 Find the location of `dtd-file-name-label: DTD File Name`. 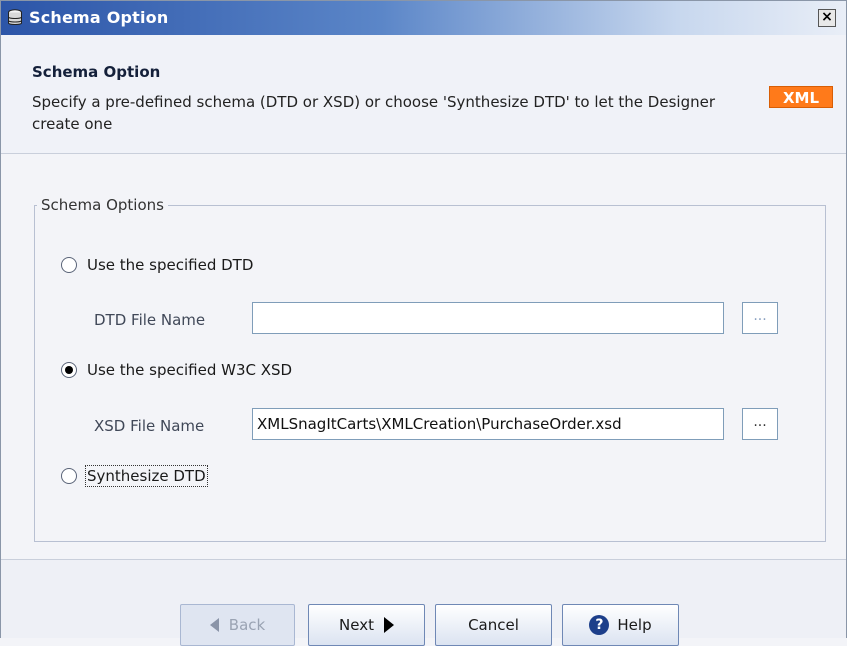

dtd-file-name-label: DTD File Name is located at coordinates (150, 320).